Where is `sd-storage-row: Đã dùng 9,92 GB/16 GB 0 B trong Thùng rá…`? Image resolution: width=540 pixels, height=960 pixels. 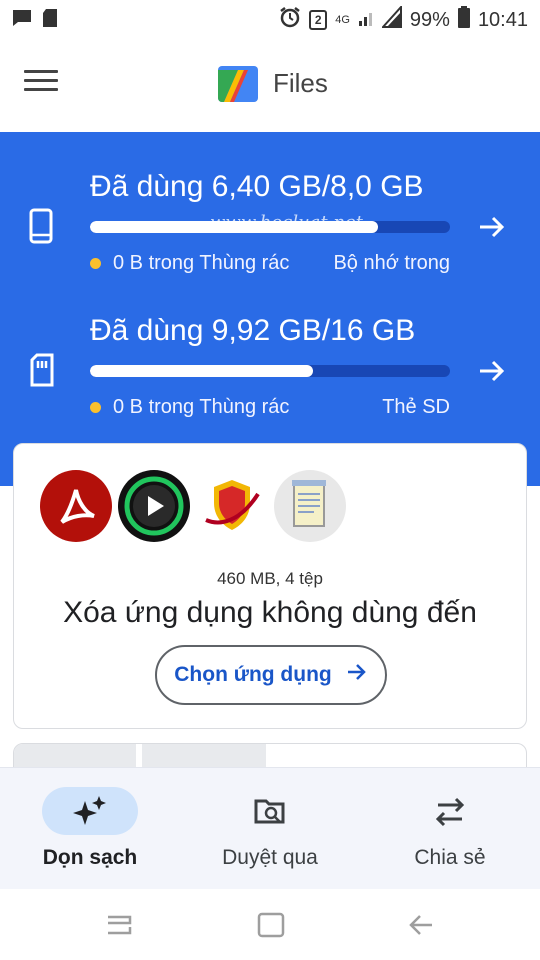
sd-storage-row: Đã dùng 9,92 GB/16 GB 0 B trong Thùng rá… is located at coordinates (270, 347).